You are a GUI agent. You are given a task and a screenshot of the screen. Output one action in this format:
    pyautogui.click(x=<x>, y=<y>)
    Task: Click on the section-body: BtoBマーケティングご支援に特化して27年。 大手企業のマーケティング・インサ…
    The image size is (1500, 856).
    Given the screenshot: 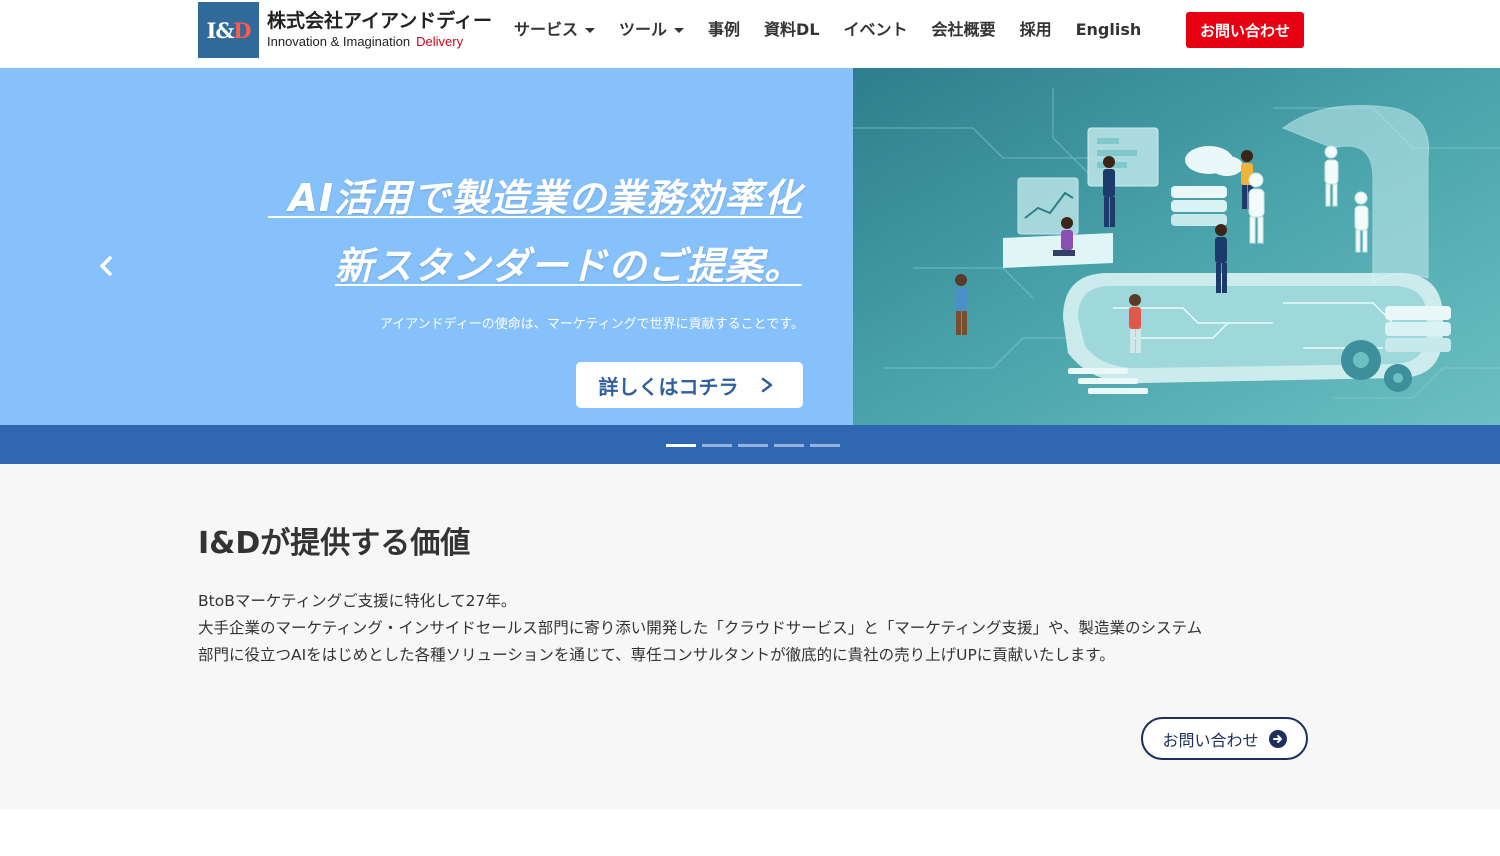 What is the action you would take?
    pyautogui.click(x=753, y=628)
    